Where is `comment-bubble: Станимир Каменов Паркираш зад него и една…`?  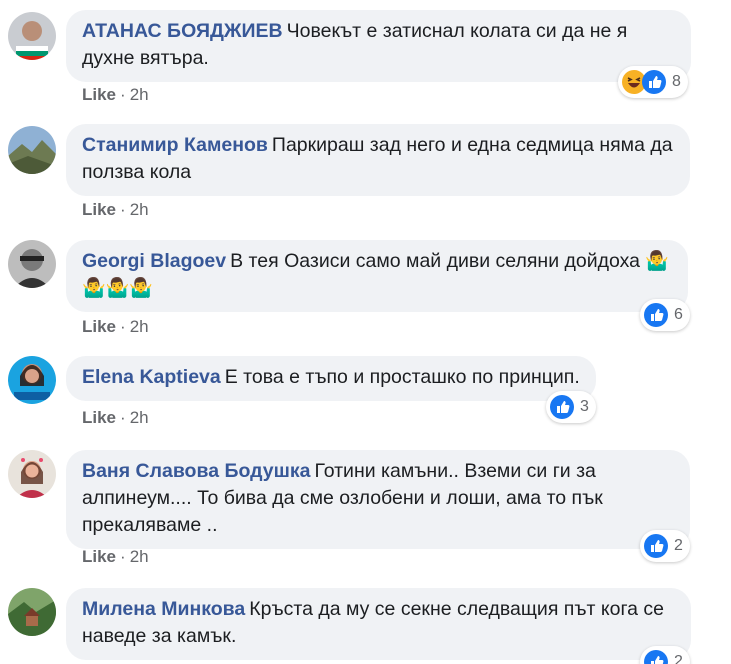 comment-bubble: Станимир Каменов Паркираш зад него и една… is located at coordinates (378, 160).